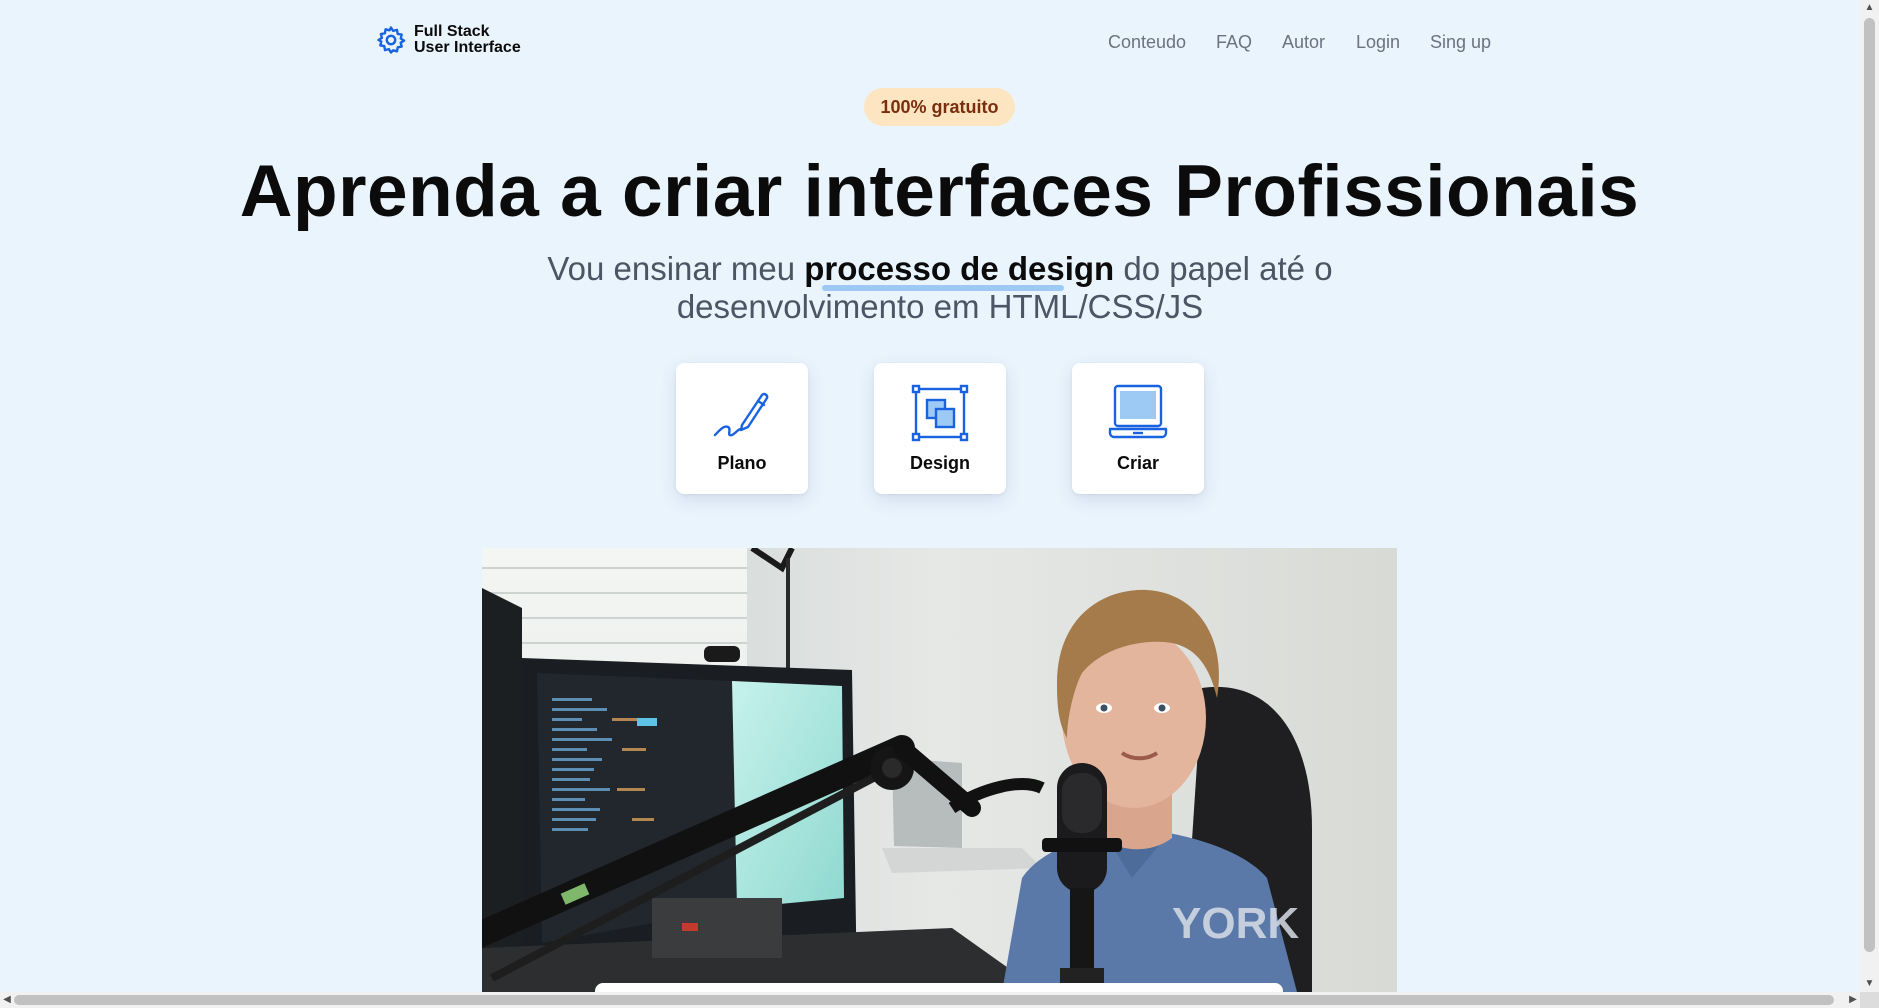 The height and width of the screenshot is (1008, 1879). I want to click on frame-icon, so click(940, 413).